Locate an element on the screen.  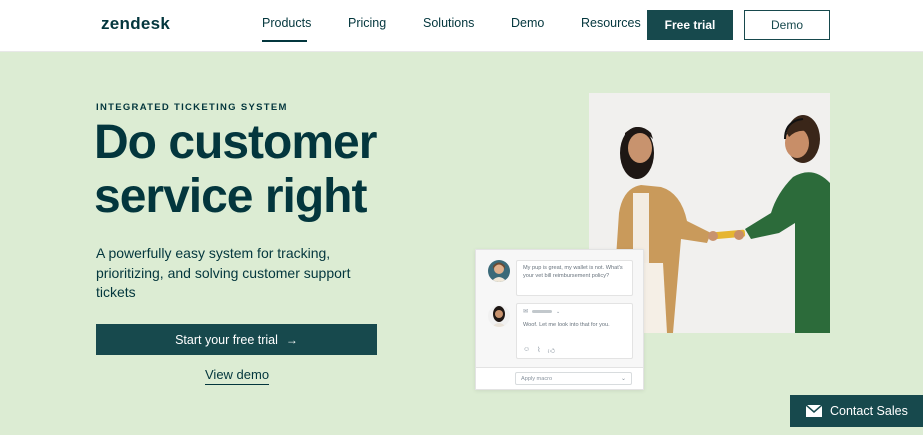
nav-demo: Demo is located at coordinates (527, 23).